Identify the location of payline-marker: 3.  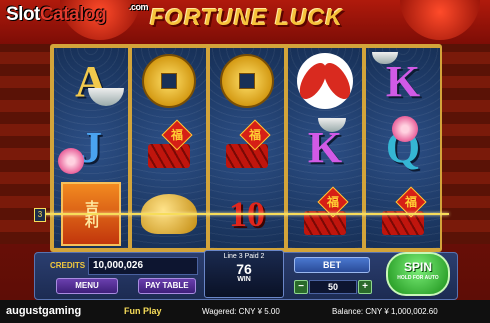
(40, 215).